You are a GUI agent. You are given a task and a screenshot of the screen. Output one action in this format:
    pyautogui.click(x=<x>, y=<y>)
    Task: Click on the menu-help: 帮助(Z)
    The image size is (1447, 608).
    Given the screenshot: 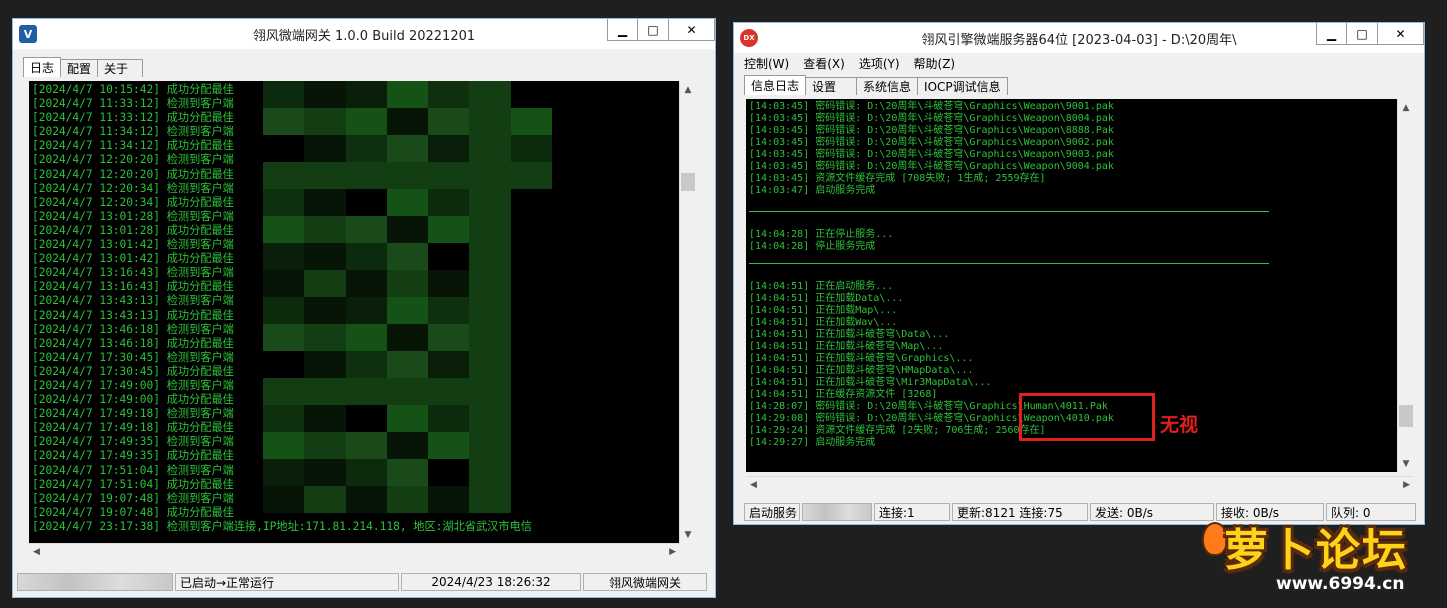 What is the action you would take?
    pyautogui.click(x=935, y=63)
    